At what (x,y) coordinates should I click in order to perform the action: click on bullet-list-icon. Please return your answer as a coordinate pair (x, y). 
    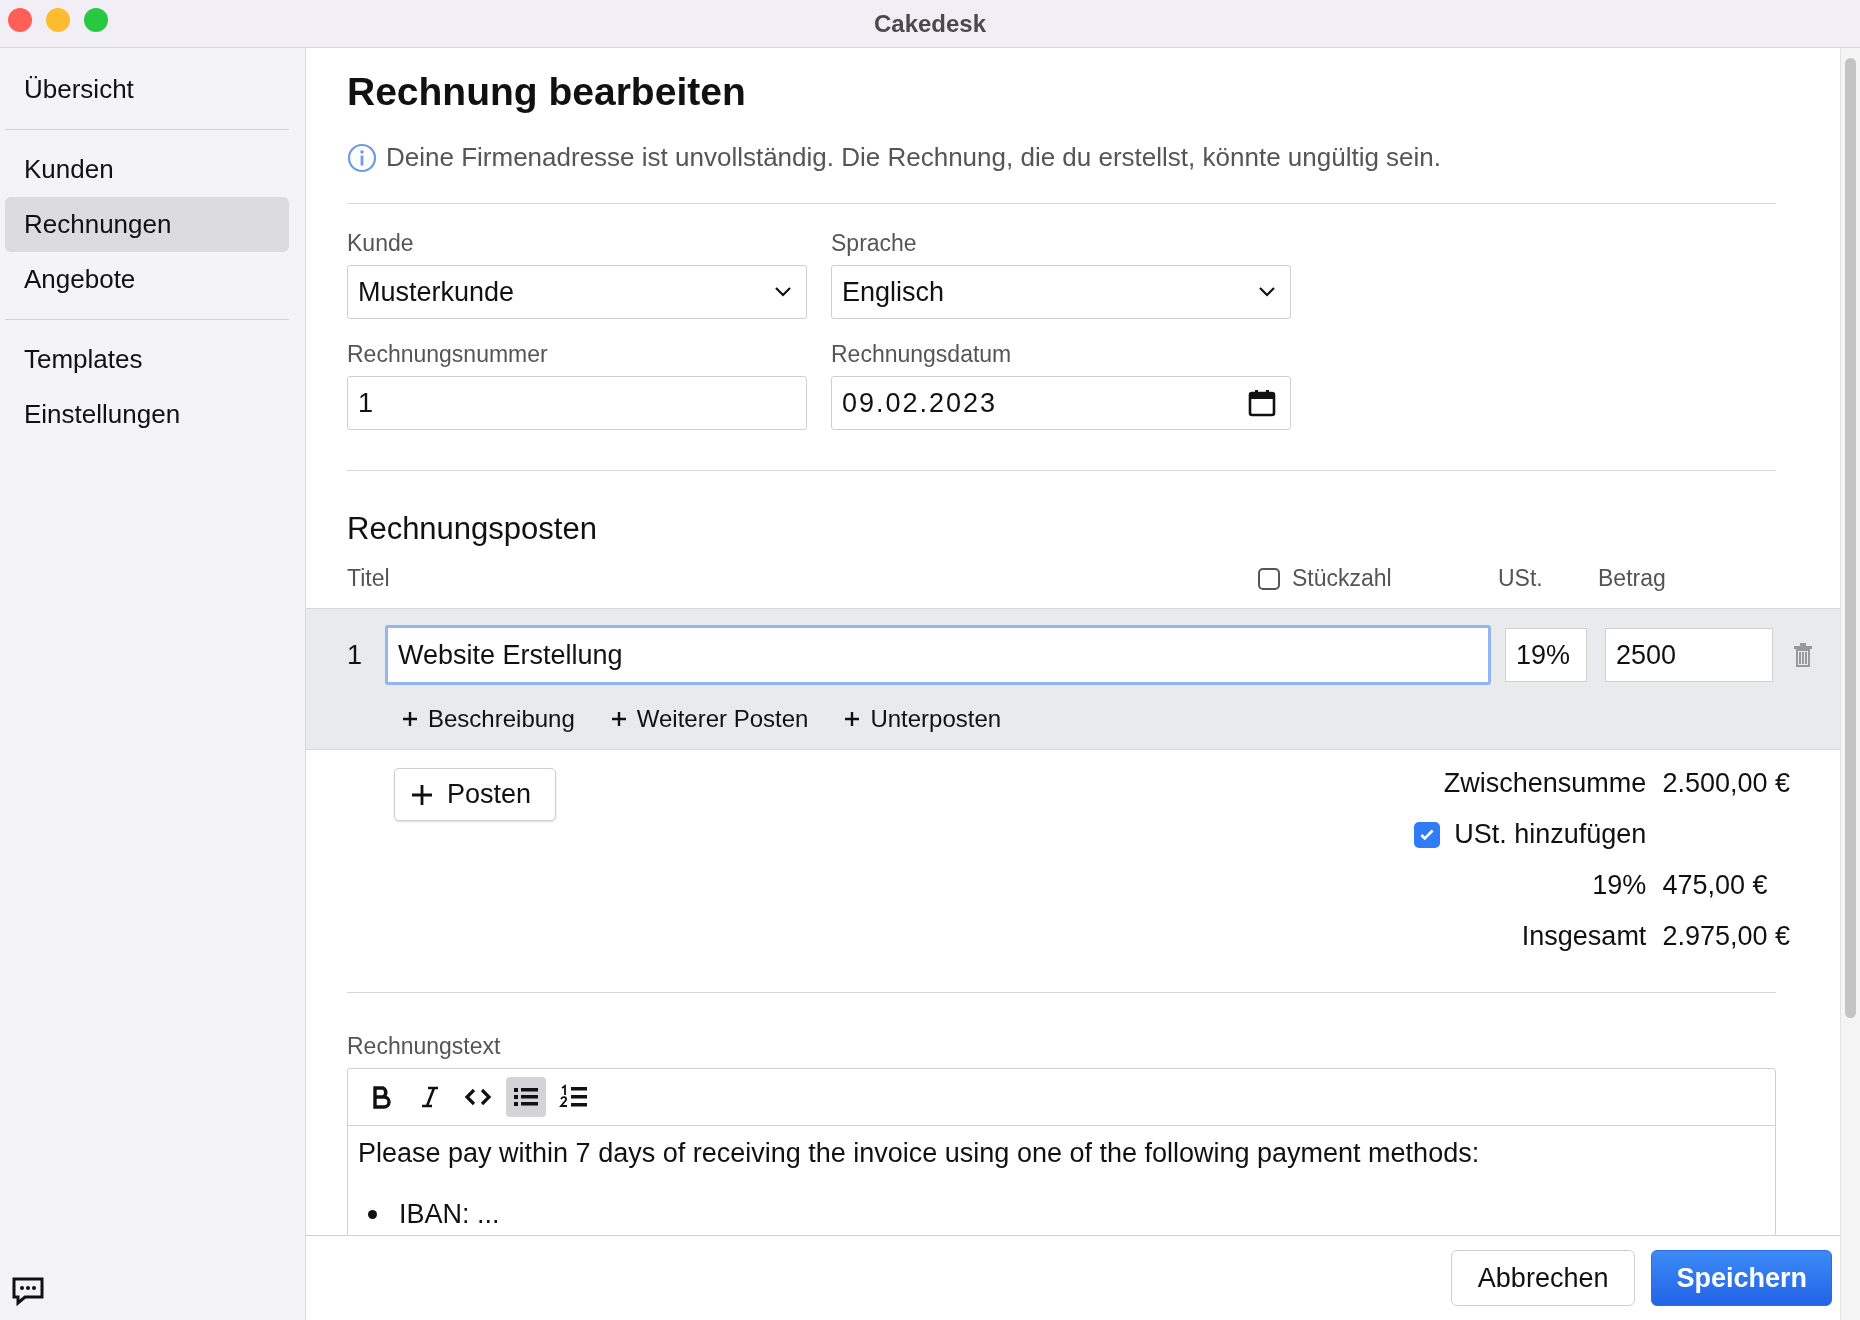
    Looking at the image, I should click on (526, 1097).